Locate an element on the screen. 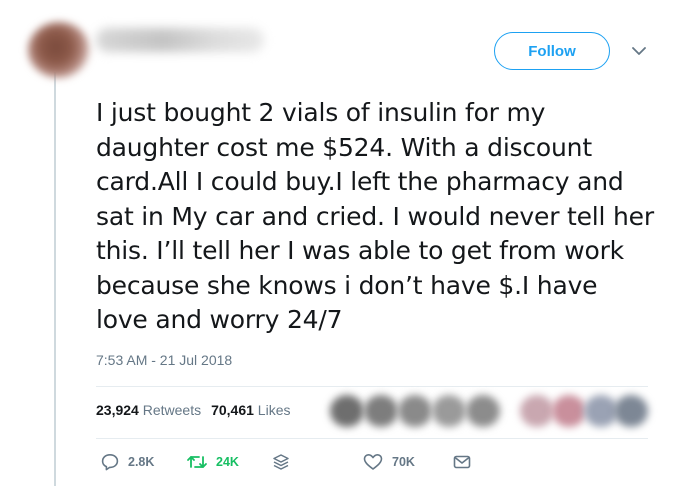 This screenshot has height=486, width=673. engagement-stats: 23,924 Retweets 70,461 Likes is located at coordinates (193, 410).